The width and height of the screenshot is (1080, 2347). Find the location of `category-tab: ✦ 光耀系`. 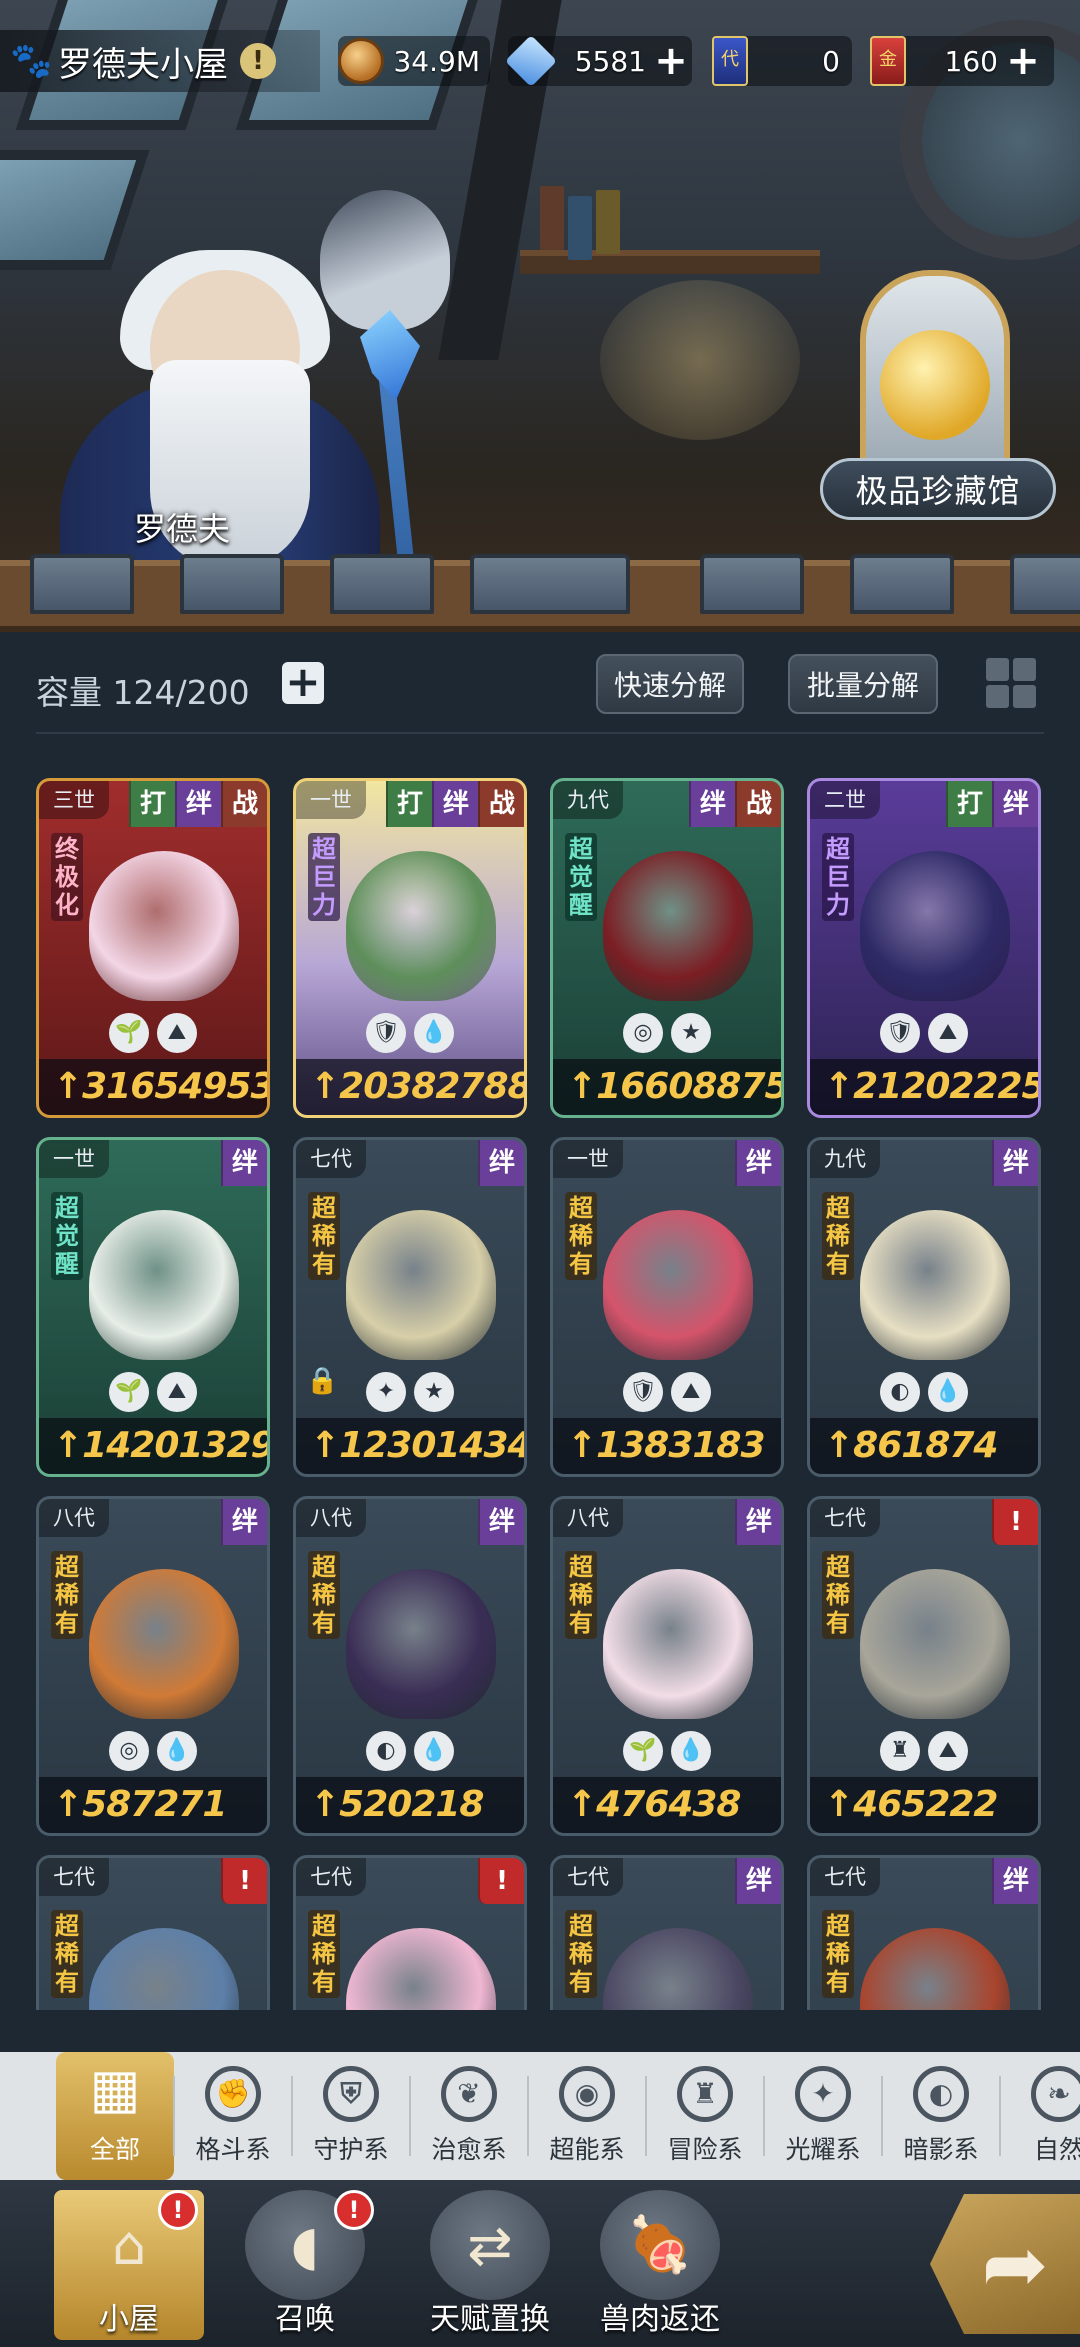

category-tab: ✦ 光耀系 is located at coordinates (823, 2116).